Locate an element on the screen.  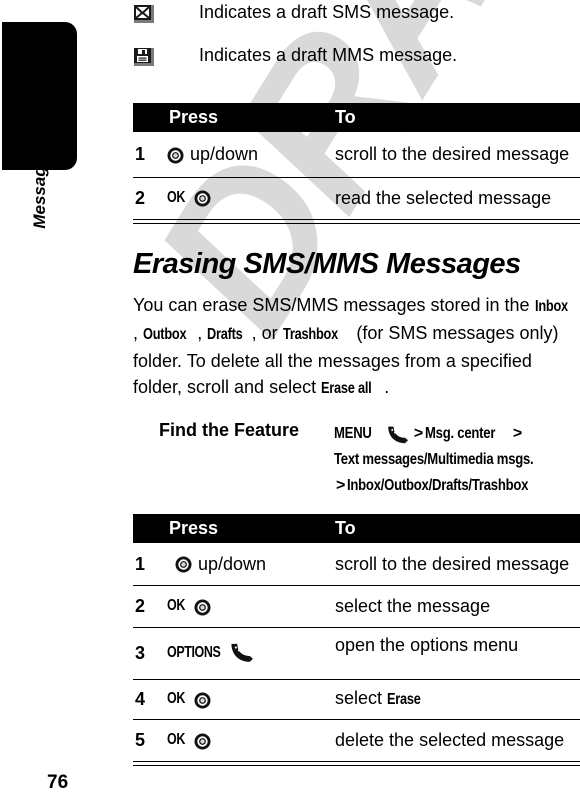
step-to: read the selected message is located at coordinates (454, 198).